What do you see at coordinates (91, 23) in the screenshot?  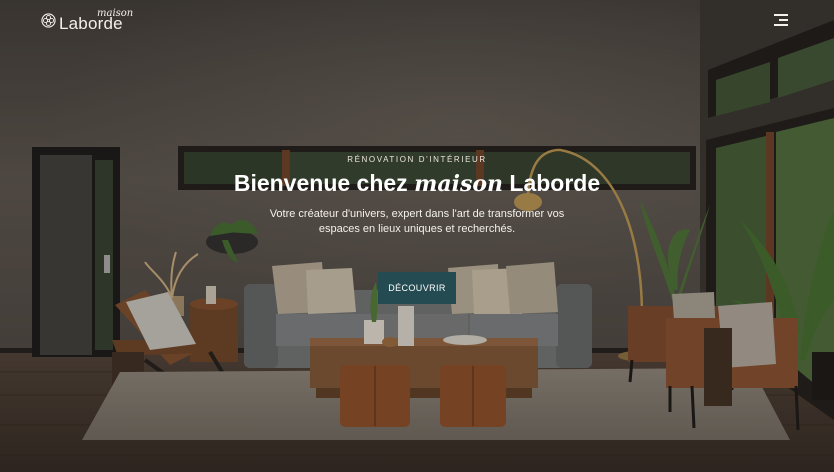 I see `brand-name-big: Laborde` at bounding box center [91, 23].